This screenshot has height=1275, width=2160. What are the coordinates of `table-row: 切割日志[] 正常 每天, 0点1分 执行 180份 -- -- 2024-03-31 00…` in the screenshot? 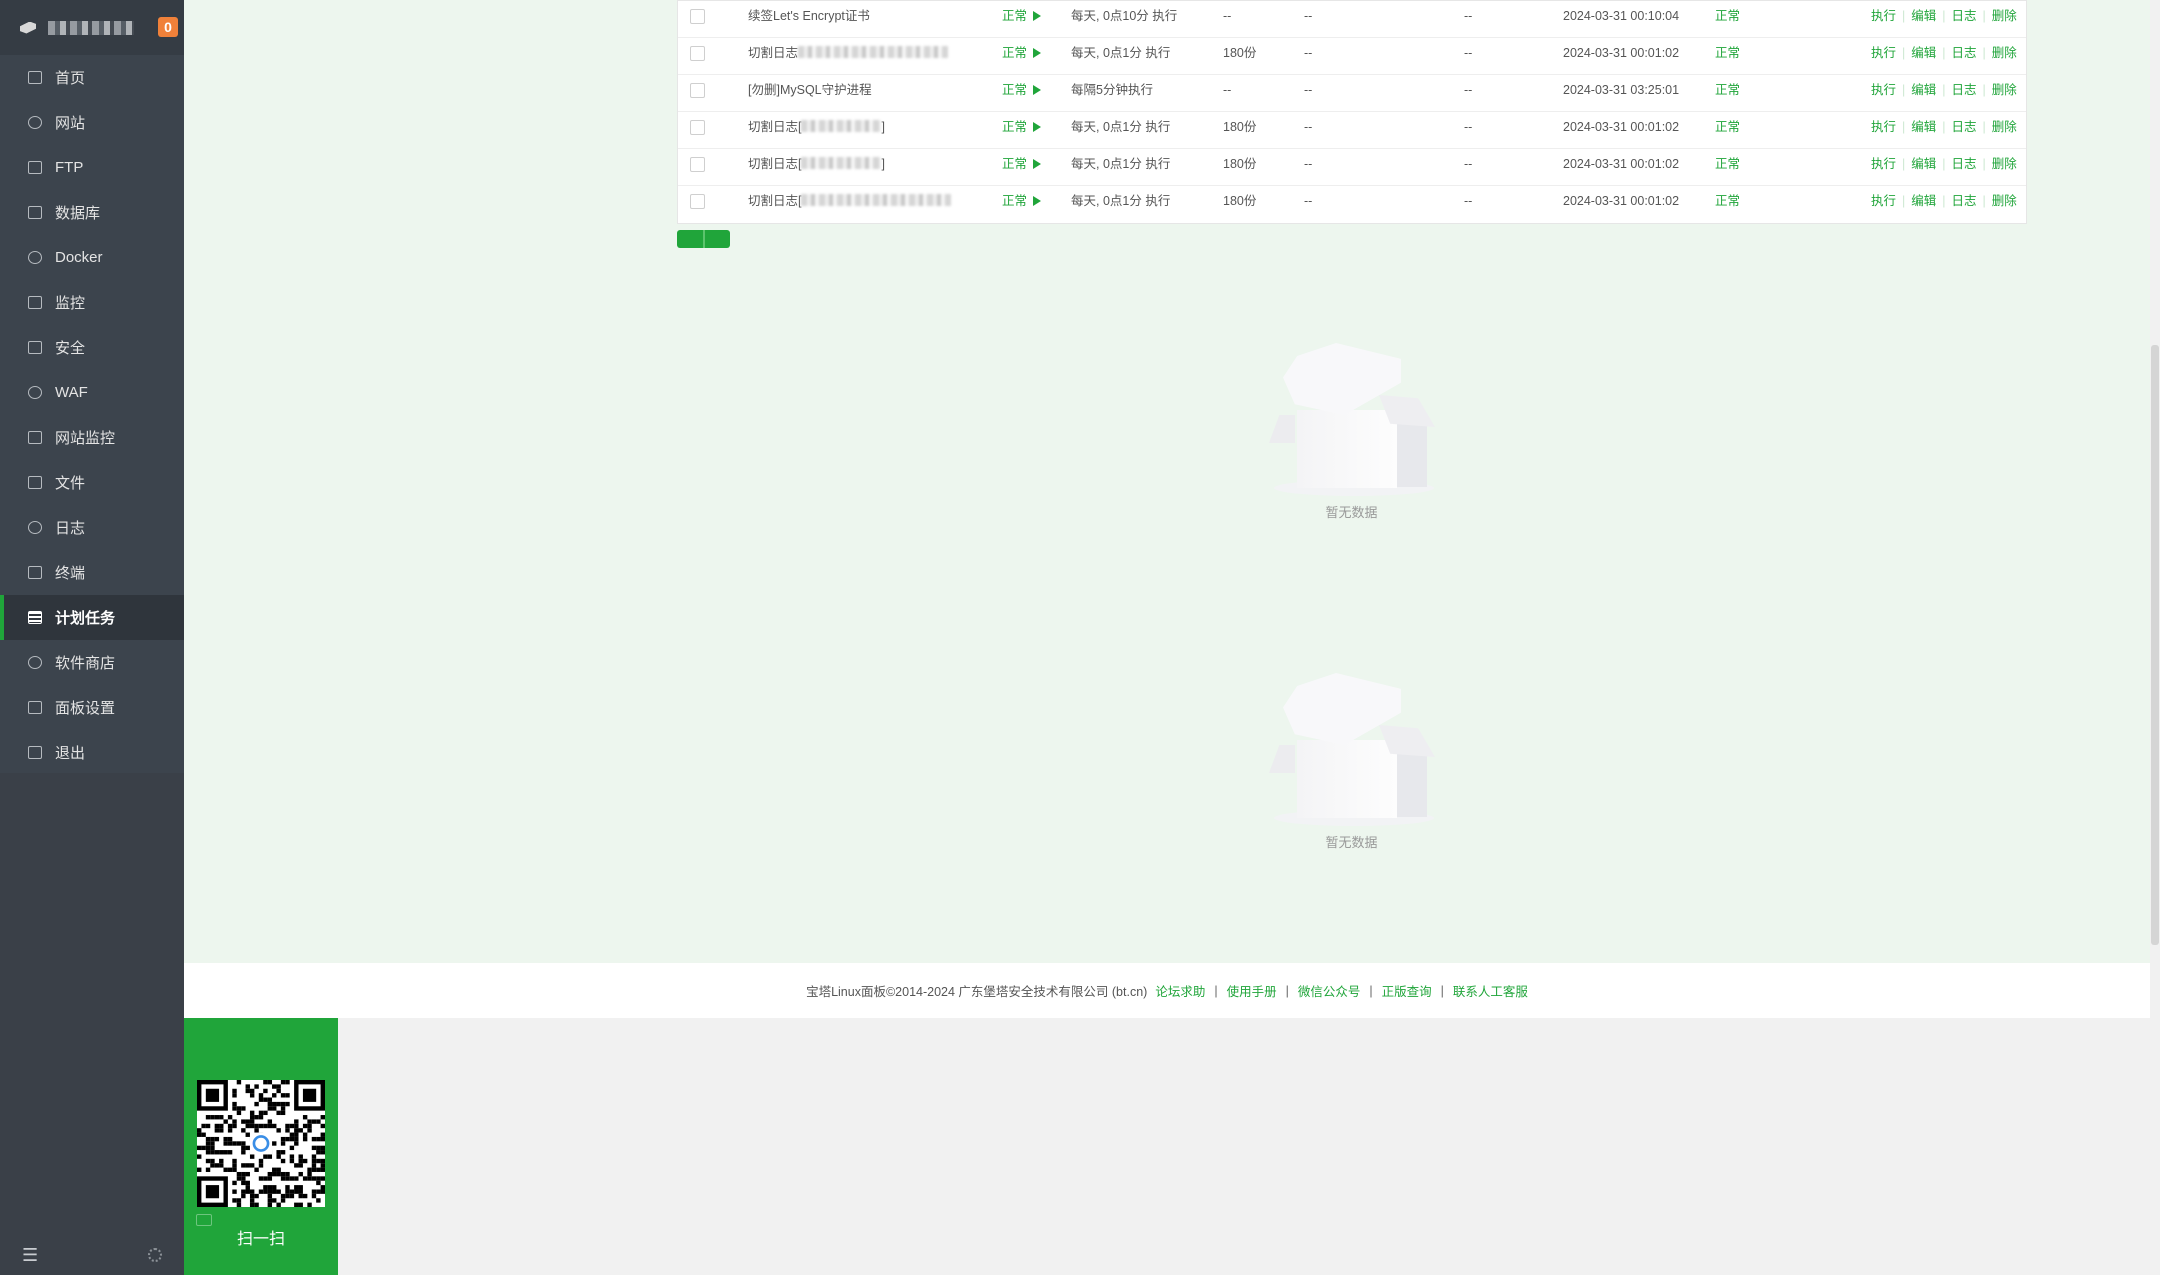 It's located at (1352, 130).